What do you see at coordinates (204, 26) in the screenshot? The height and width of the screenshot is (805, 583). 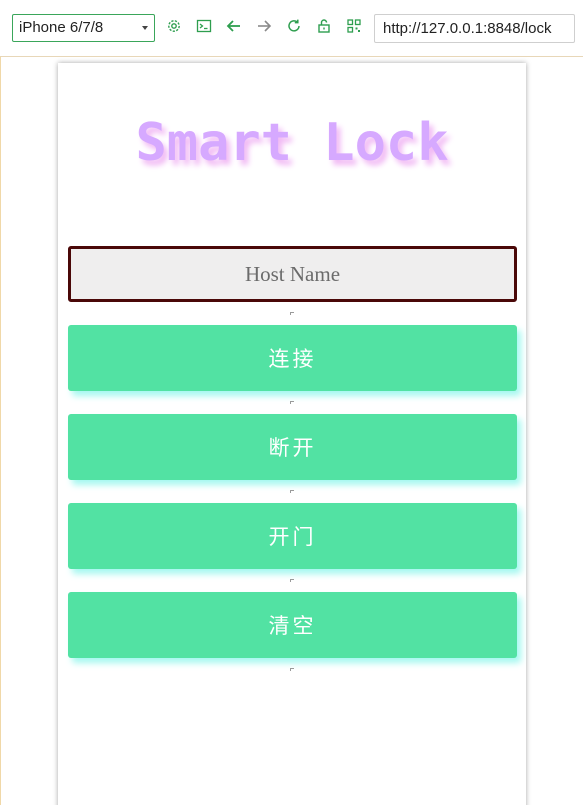 I see `console-icon` at bounding box center [204, 26].